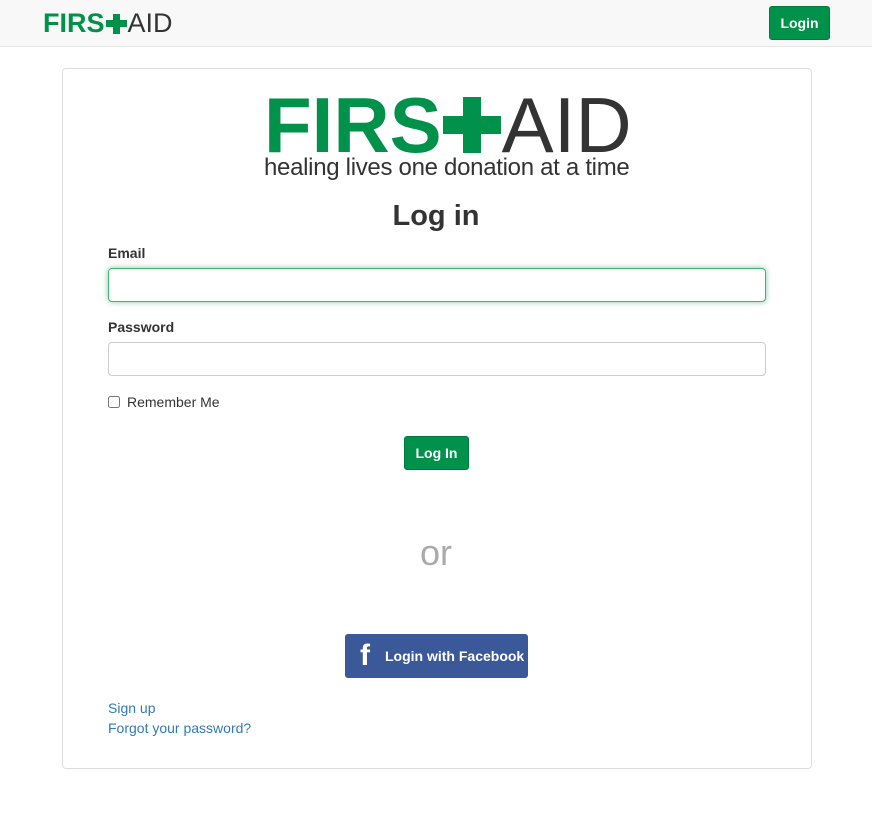  Describe the element at coordinates (437, 359) in the screenshot. I see `password-field` at that location.